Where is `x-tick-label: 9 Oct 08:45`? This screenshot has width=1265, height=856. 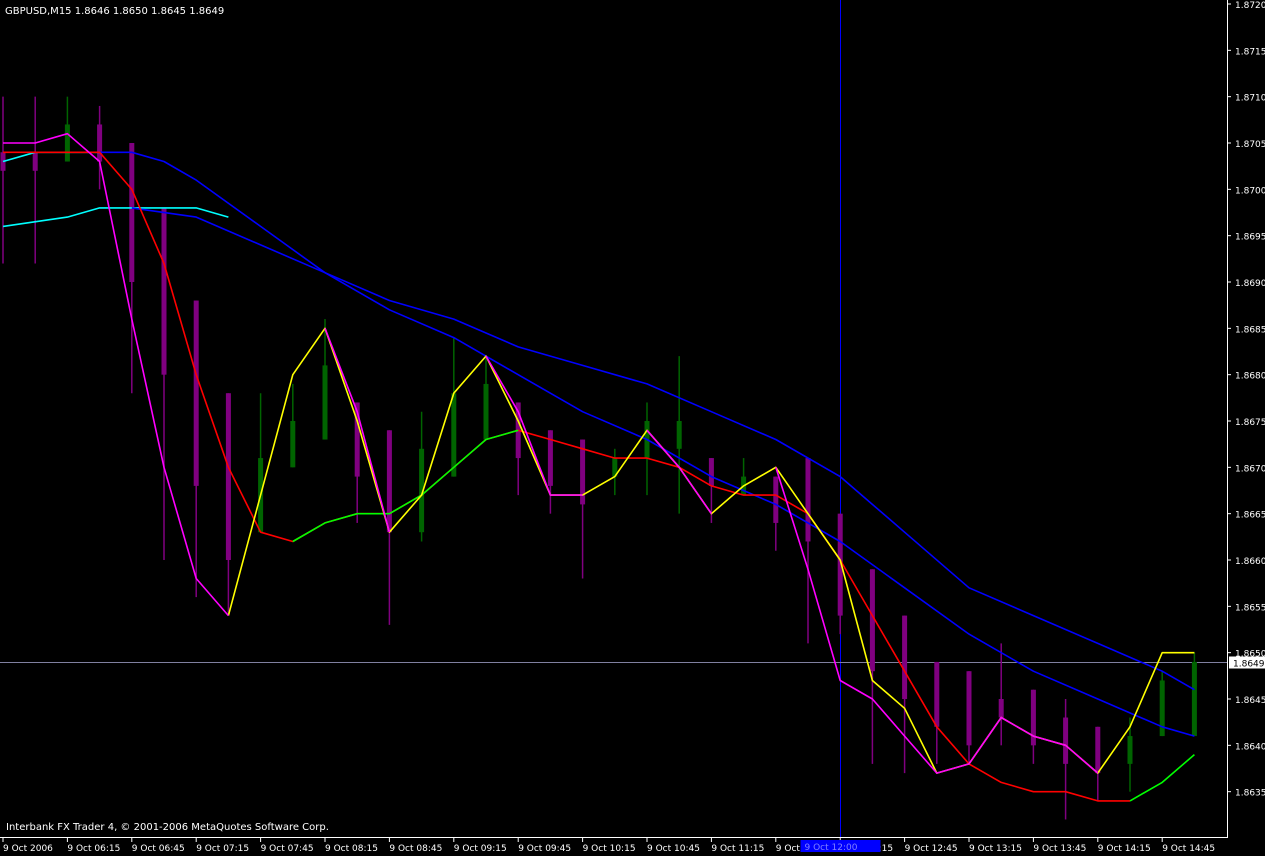
x-tick-label: 9 Oct 08:45 is located at coordinates (415, 848).